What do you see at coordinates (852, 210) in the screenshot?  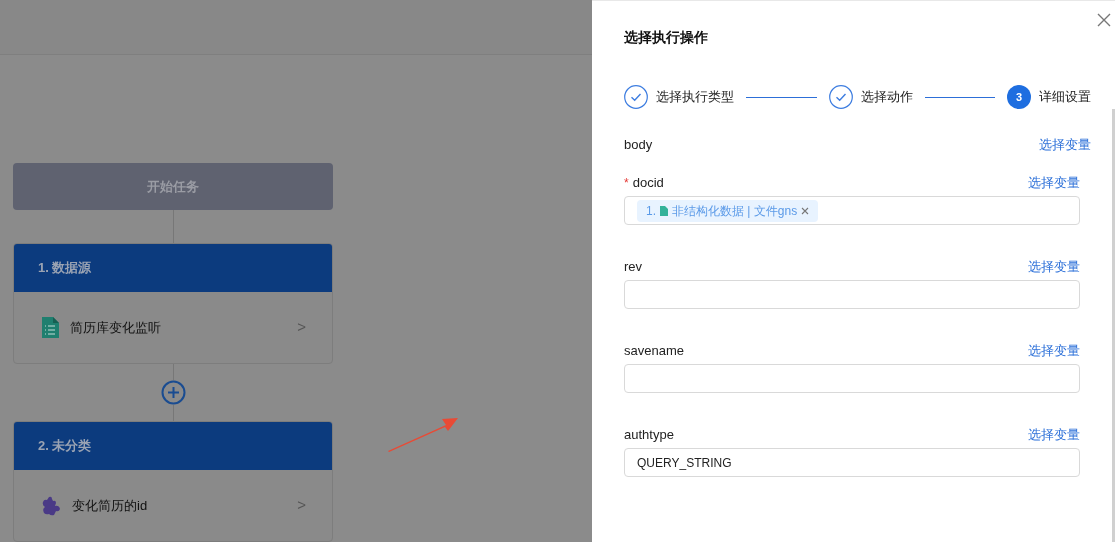 I see `input-field: 1. 非结构化数据 | 文件gns` at bounding box center [852, 210].